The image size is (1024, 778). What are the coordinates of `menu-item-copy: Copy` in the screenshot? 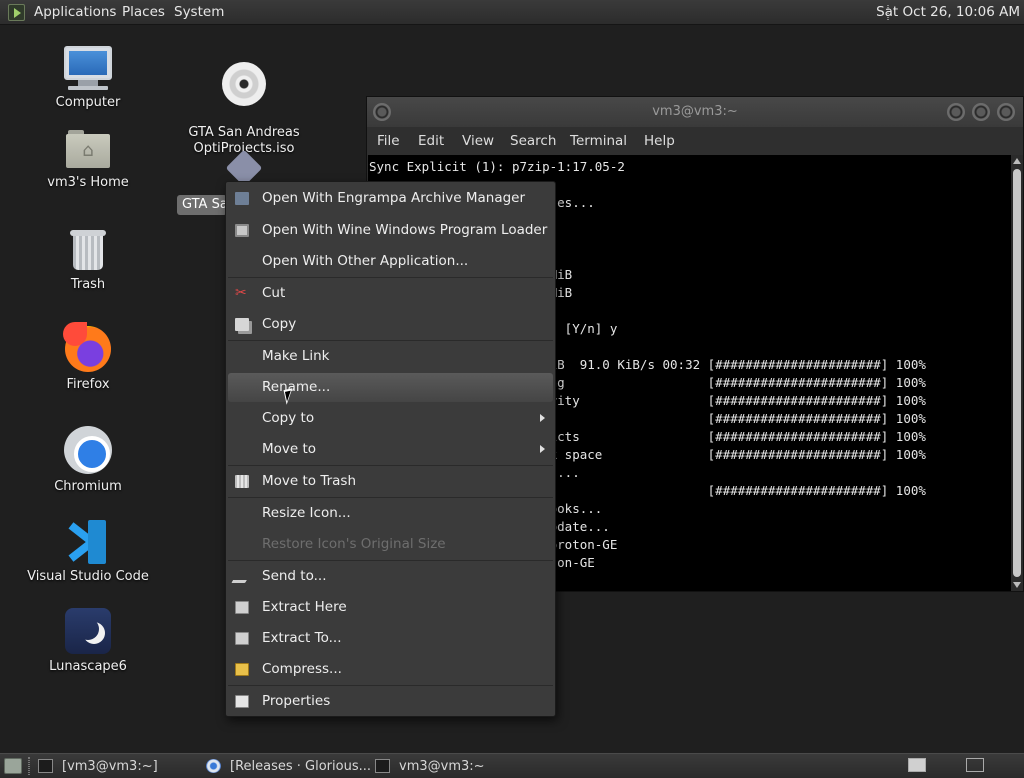 It's located at (390, 324).